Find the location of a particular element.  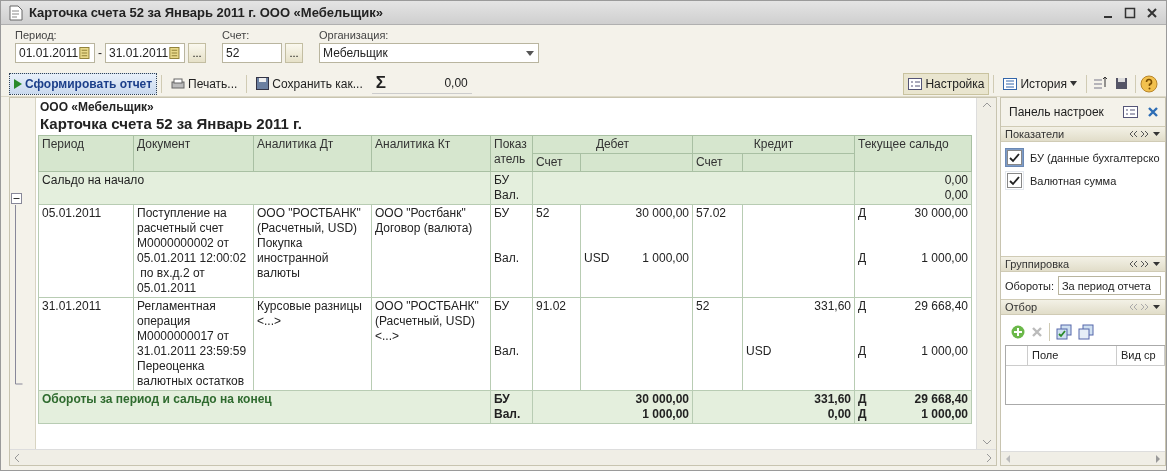

scroll-up-icon is located at coordinates (986, 105).